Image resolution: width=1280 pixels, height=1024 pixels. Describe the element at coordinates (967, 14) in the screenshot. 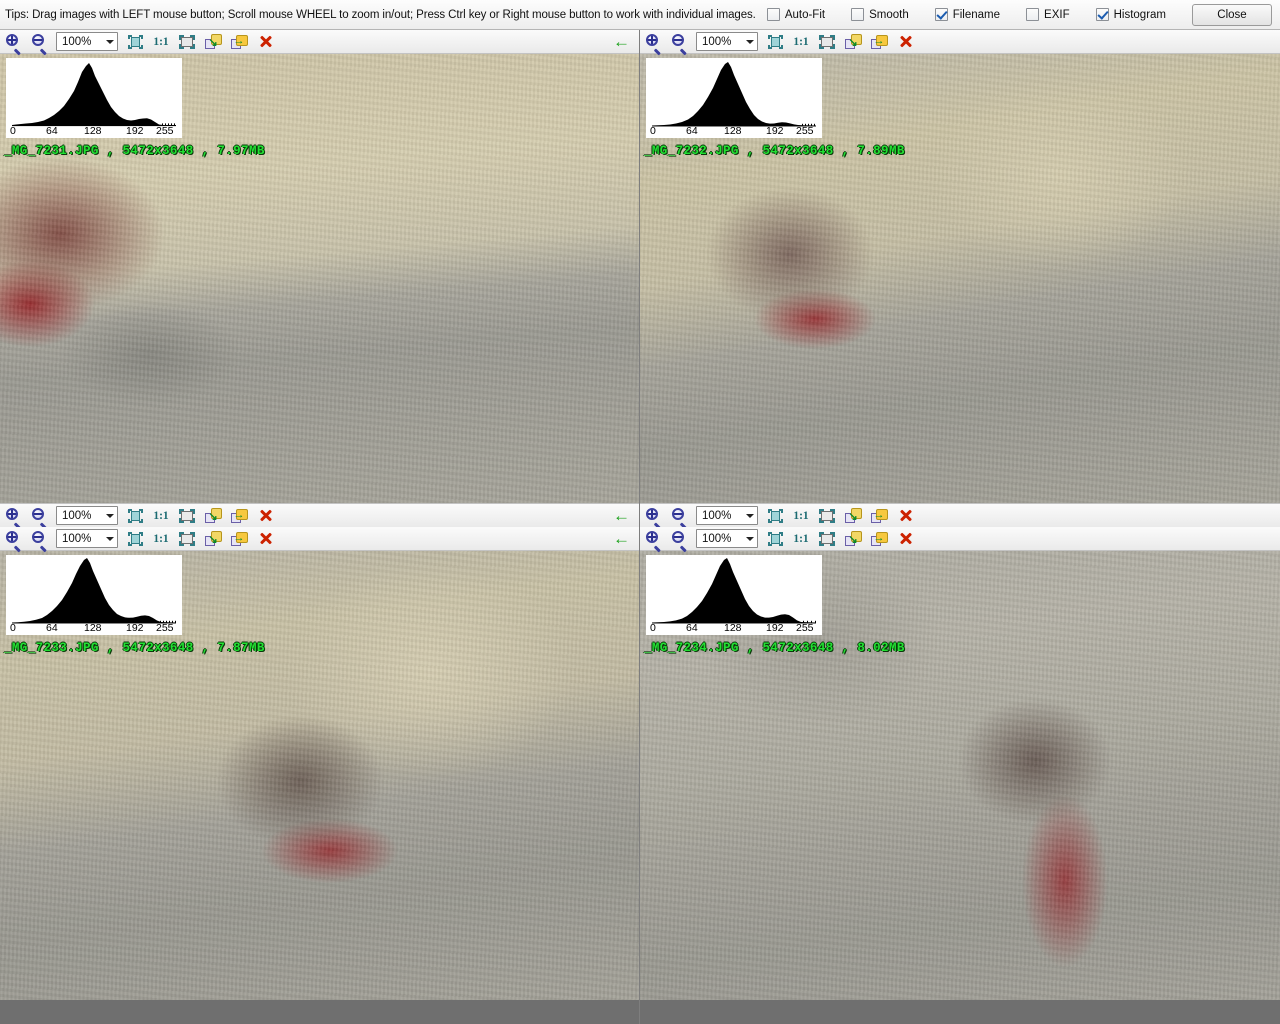

I see `checkbox-filename: Filename` at that location.